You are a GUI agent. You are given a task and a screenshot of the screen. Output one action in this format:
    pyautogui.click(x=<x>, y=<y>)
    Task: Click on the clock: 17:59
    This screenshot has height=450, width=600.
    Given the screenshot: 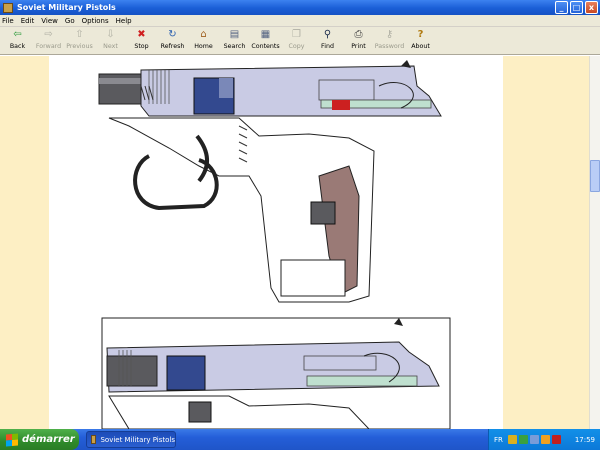 What is the action you would take?
    pyautogui.click(x=584, y=439)
    